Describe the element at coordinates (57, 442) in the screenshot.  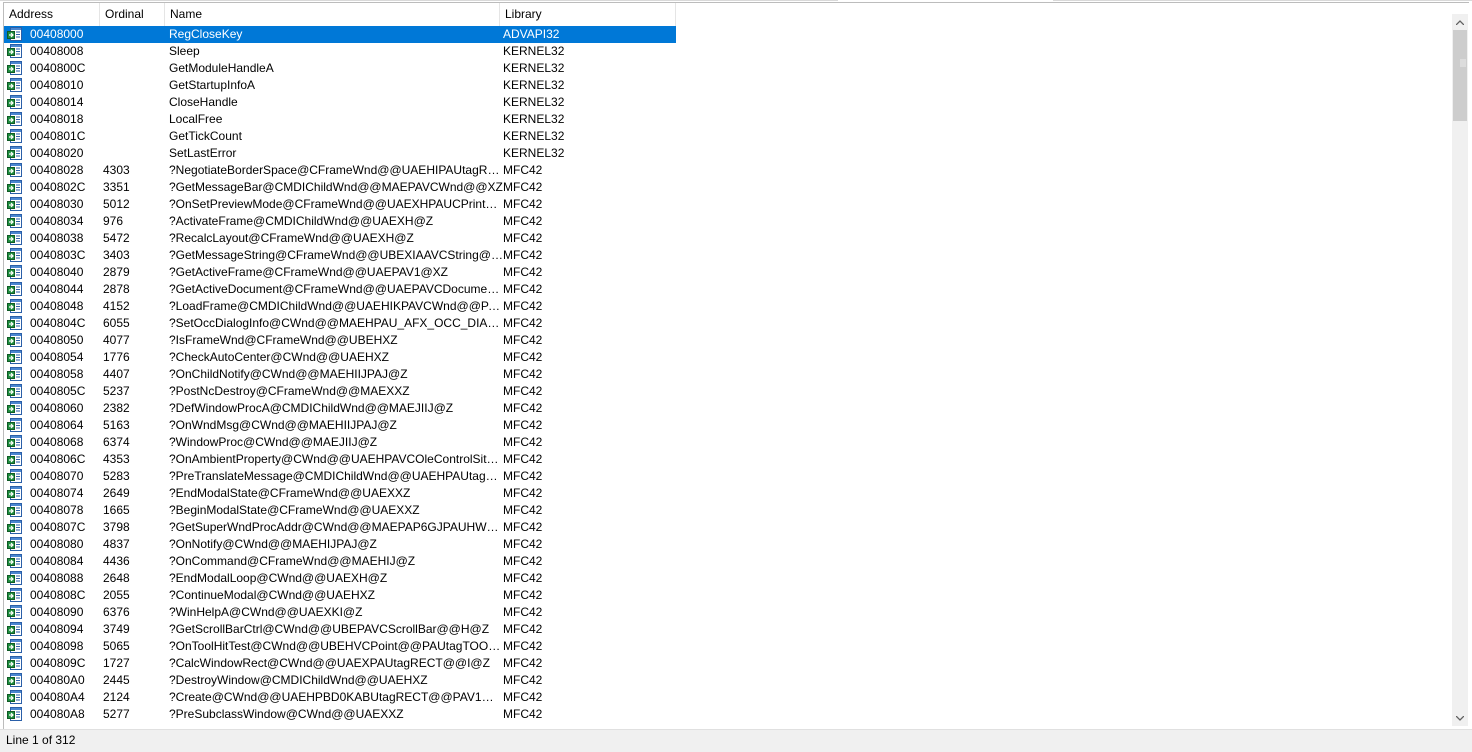
I see `cell-address: 00408068` at that location.